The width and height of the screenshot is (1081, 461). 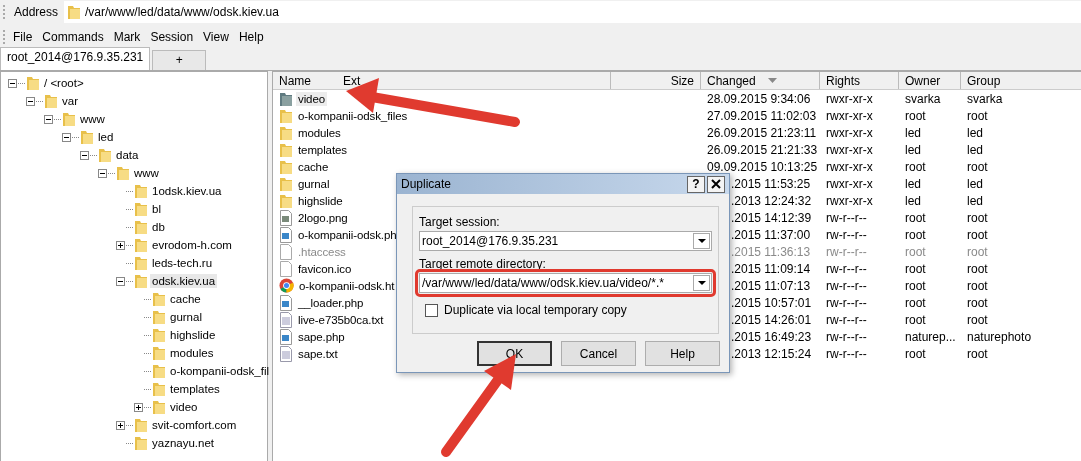 I want to click on column-header: Name, so click(x=305, y=80).